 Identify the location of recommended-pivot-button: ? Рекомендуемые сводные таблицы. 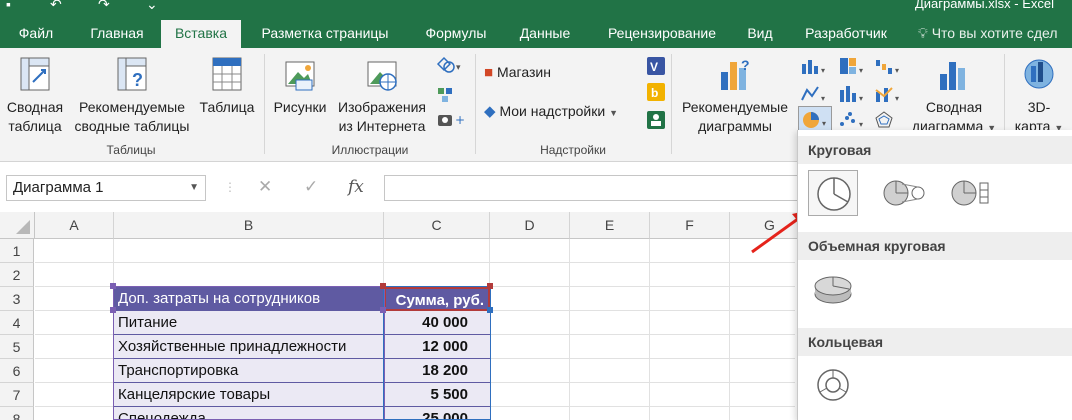
(132, 95).